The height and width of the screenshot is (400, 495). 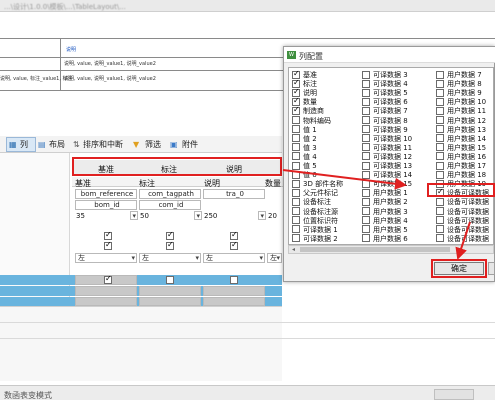 What do you see at coordinates (463, 240) in the screenshot?
I see `arrow-dialog-to-ok` at bounding box center [463, 240].